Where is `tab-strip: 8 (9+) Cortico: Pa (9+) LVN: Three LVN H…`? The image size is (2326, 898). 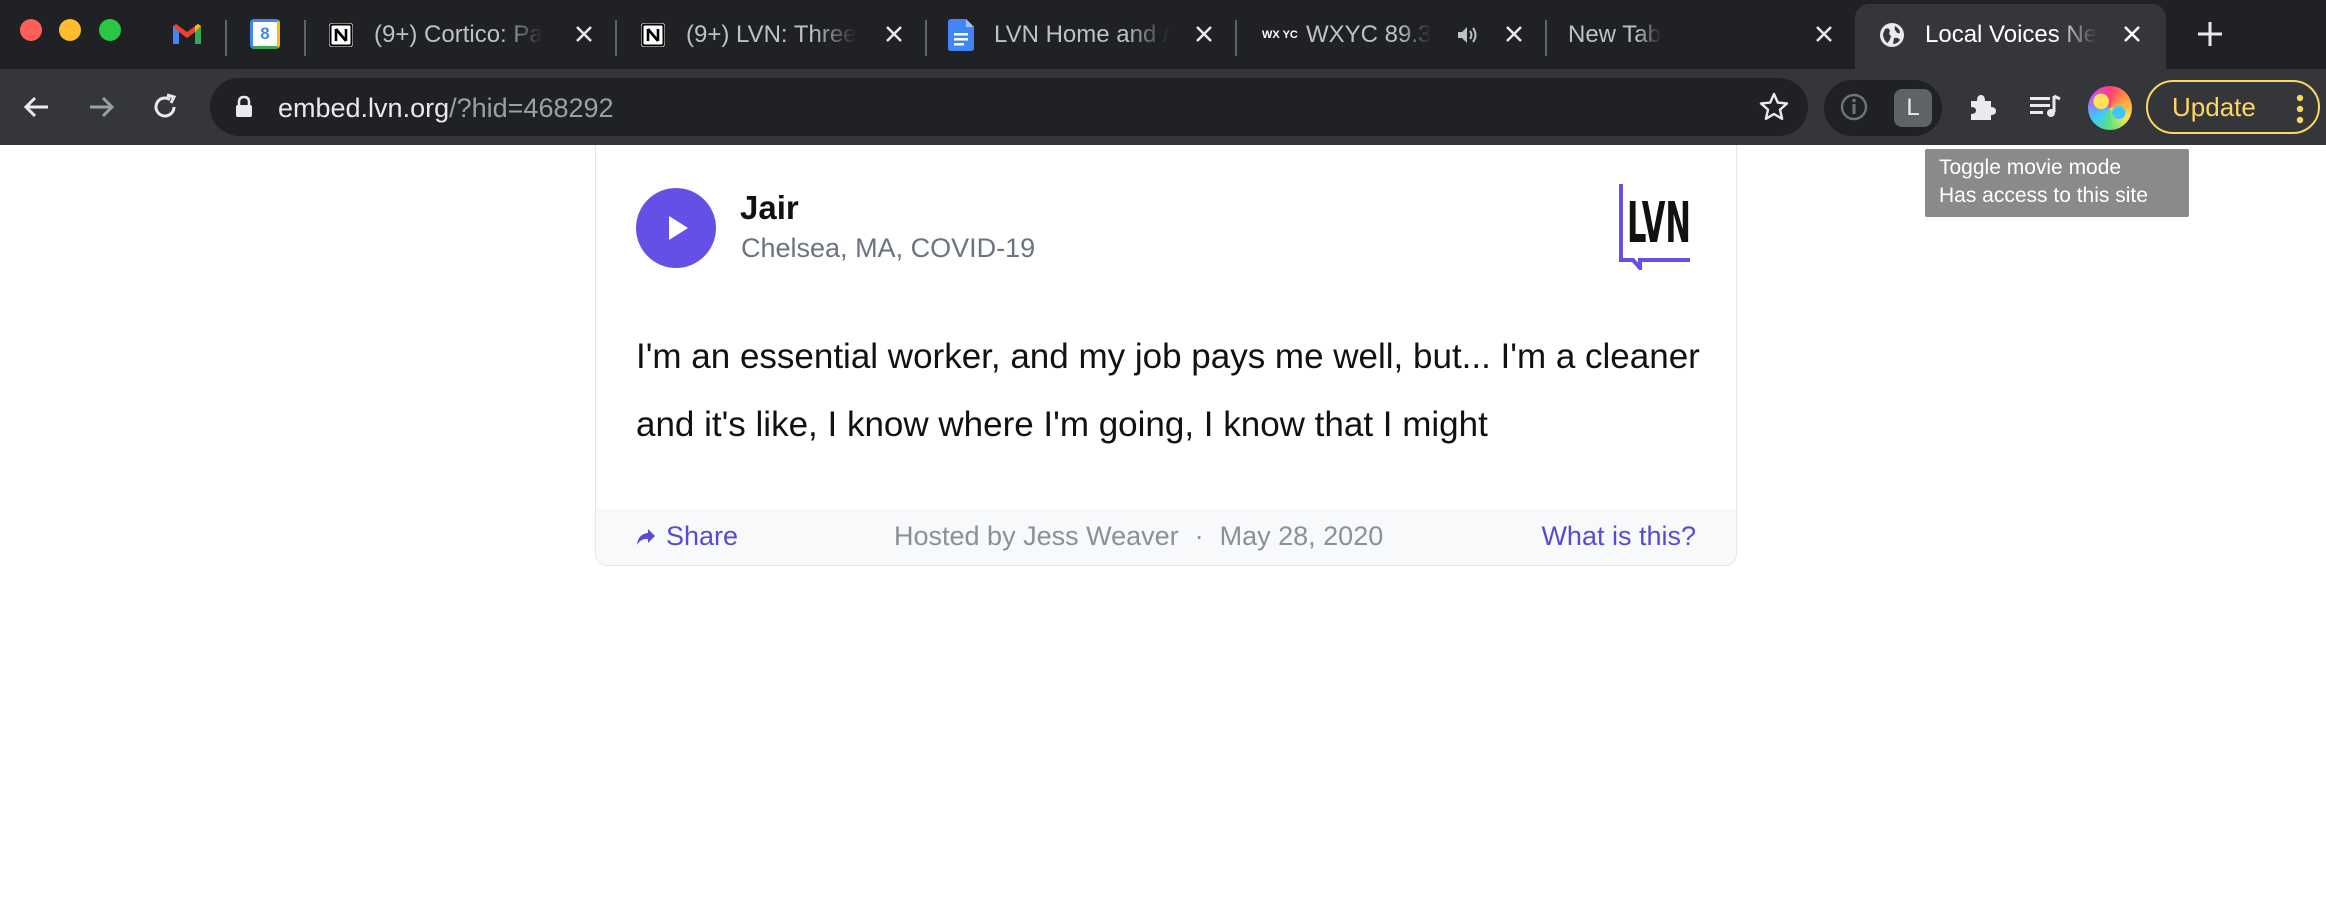
tab-strip: 8 (9+) Cortico: Pa (9+) LVN: Three LVN H… is located at coordinates (1163, 35).